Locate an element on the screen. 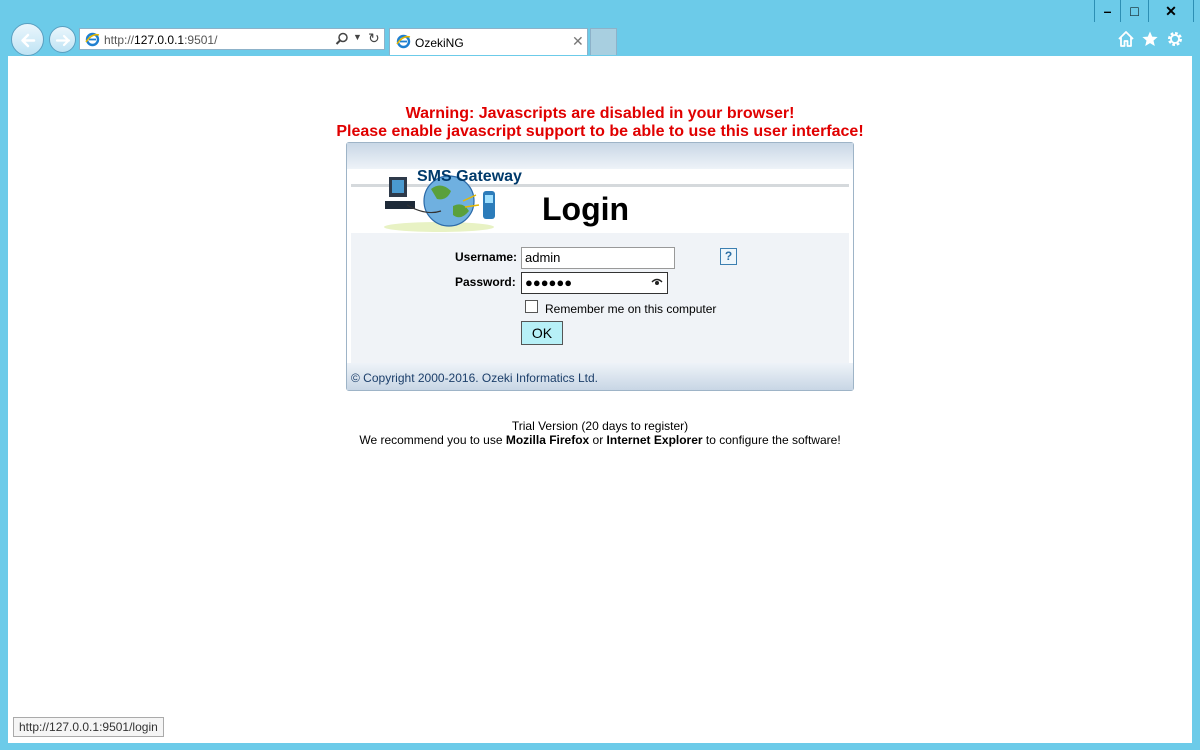  password-label: Password: is located at coordinates (485, 282).